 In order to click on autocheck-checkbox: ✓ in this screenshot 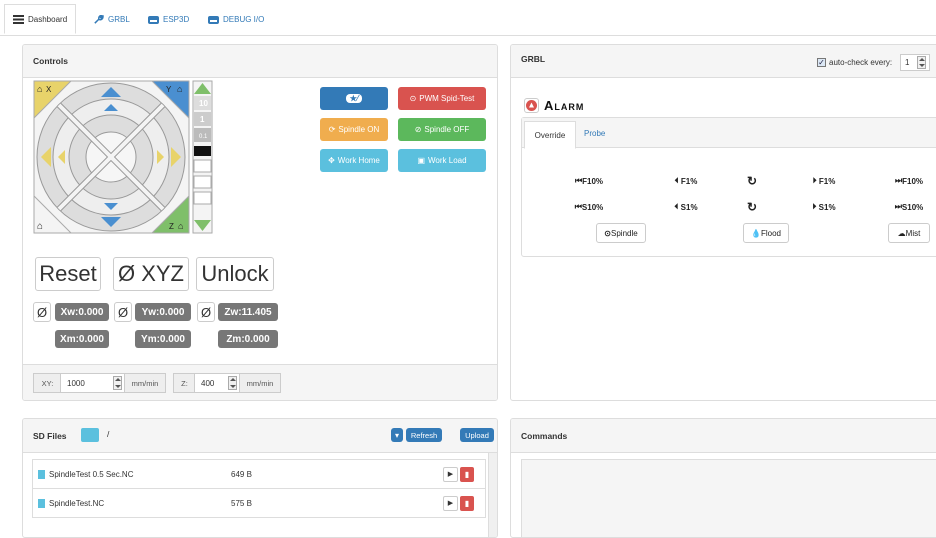, I will do `click(821, 62)`.